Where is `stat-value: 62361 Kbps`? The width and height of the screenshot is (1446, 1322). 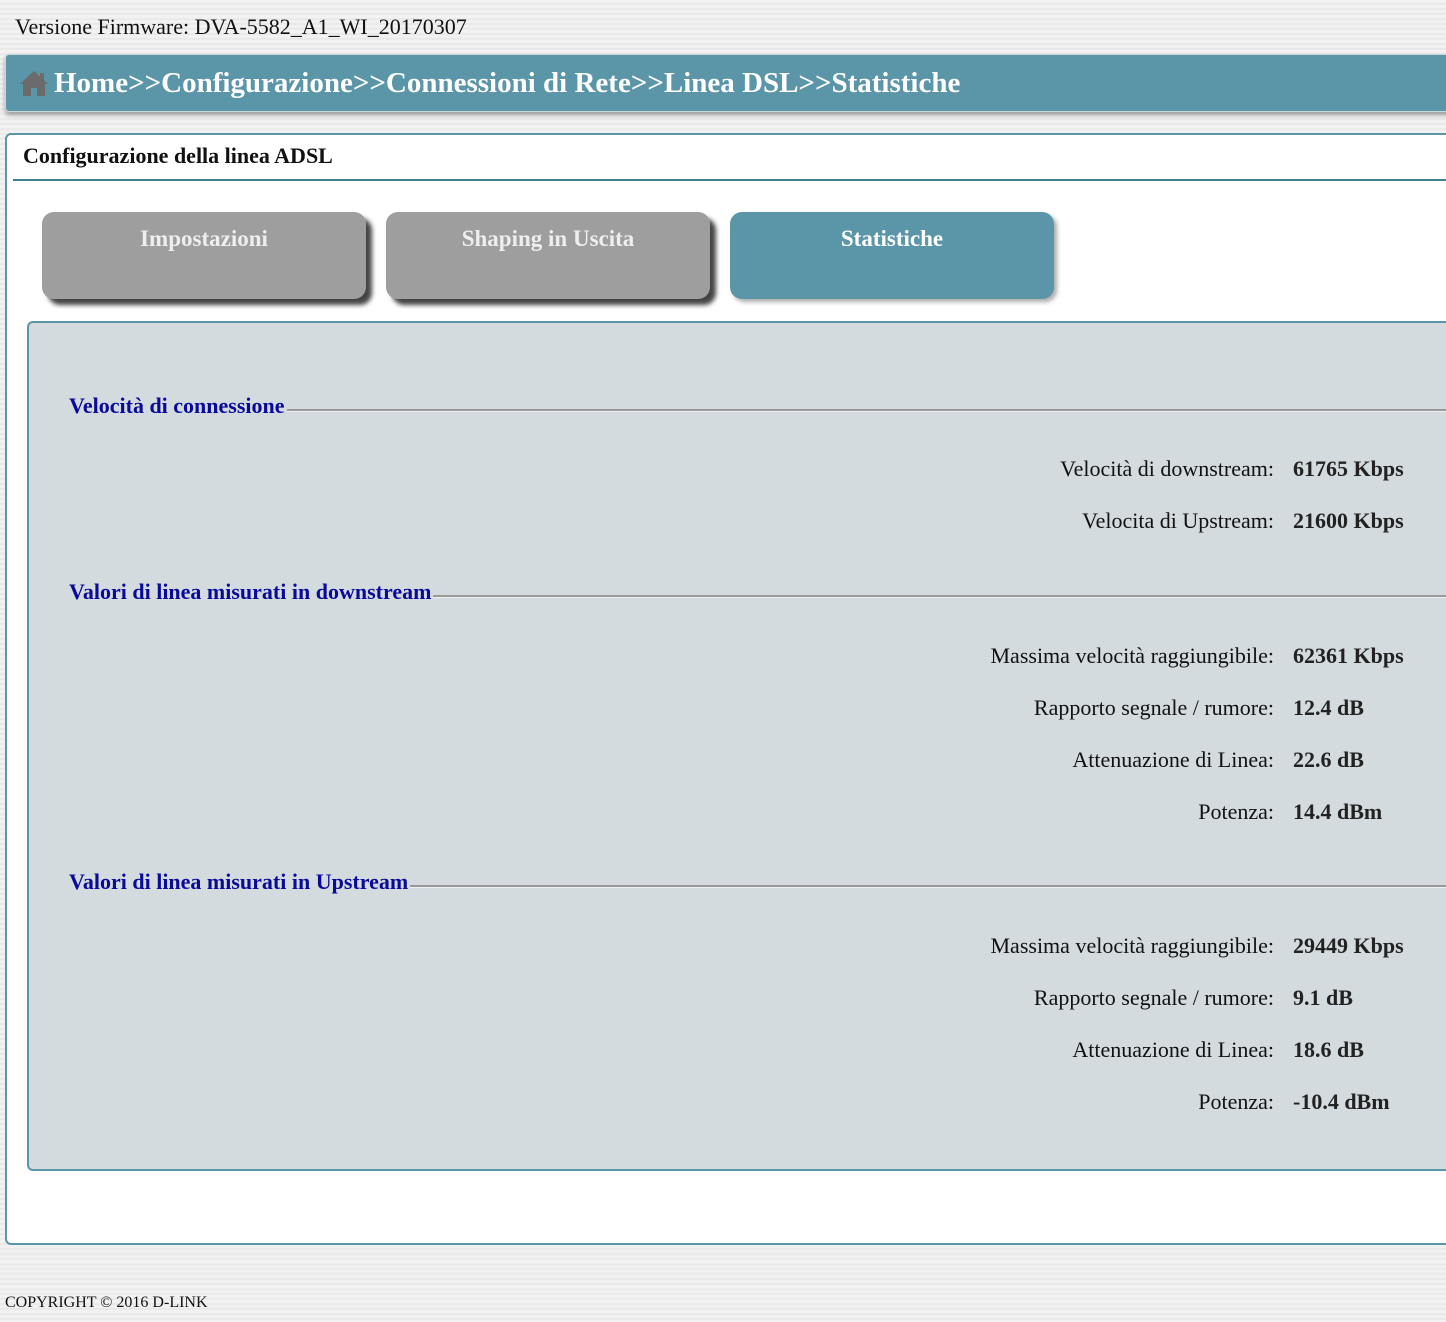 stat-value: 62361 Kbps is located at coordinates (1348, 655).